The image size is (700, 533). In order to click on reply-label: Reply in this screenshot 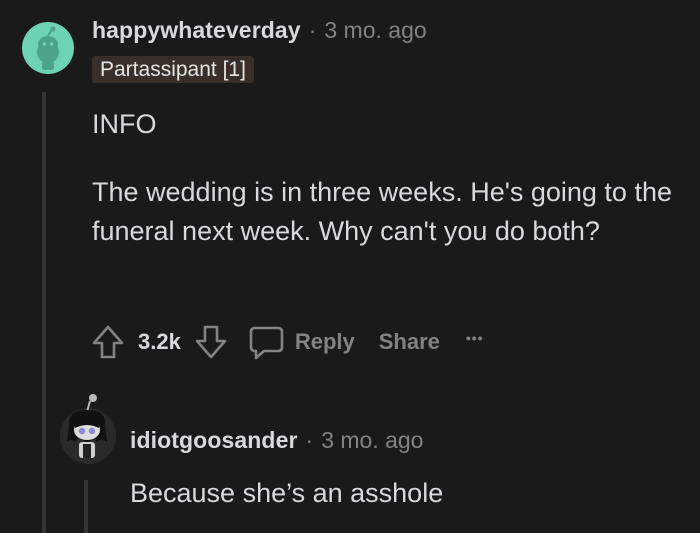, I will do `click(324, 341)`.